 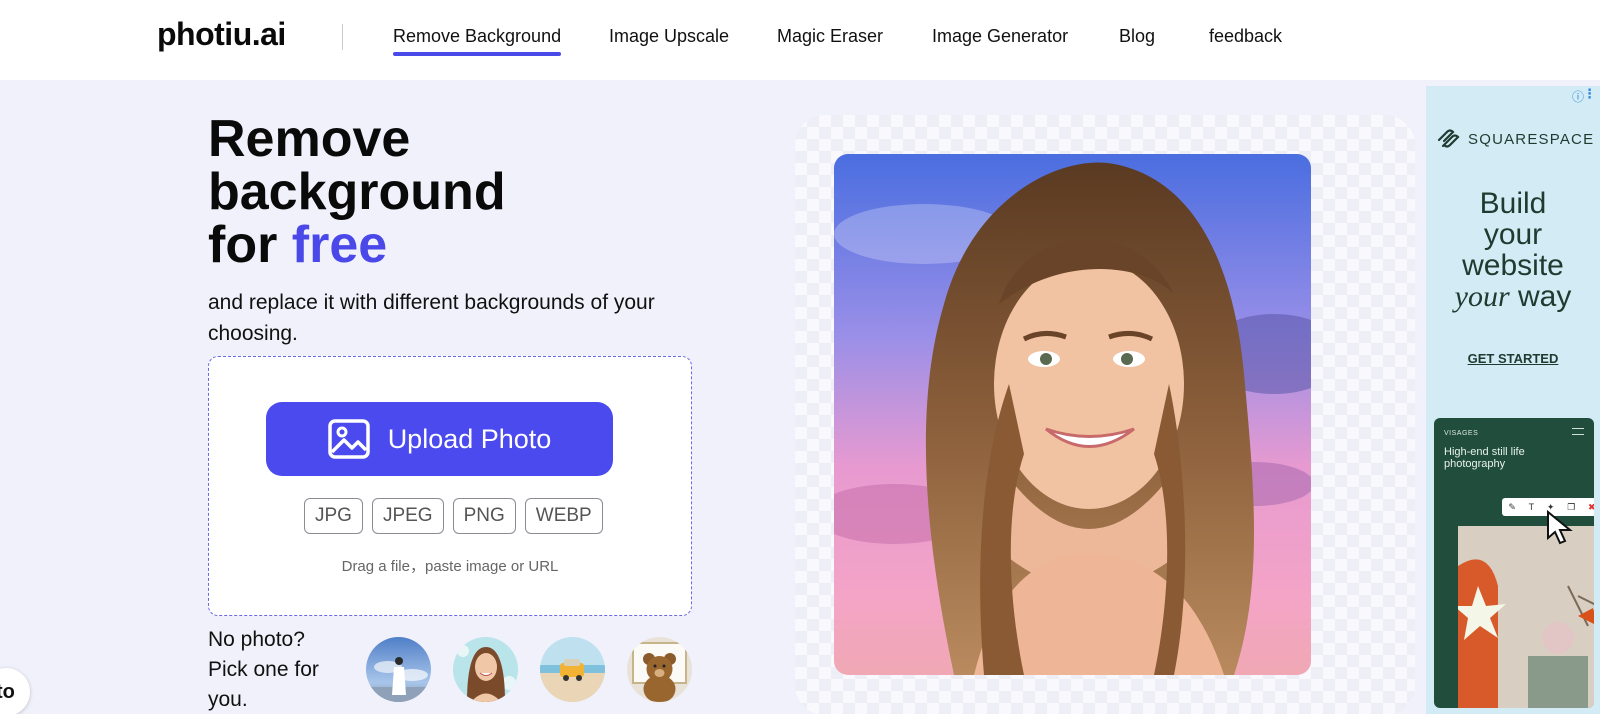 I want to click on hero-title: Remove background for free, so click(x=357, y=192).